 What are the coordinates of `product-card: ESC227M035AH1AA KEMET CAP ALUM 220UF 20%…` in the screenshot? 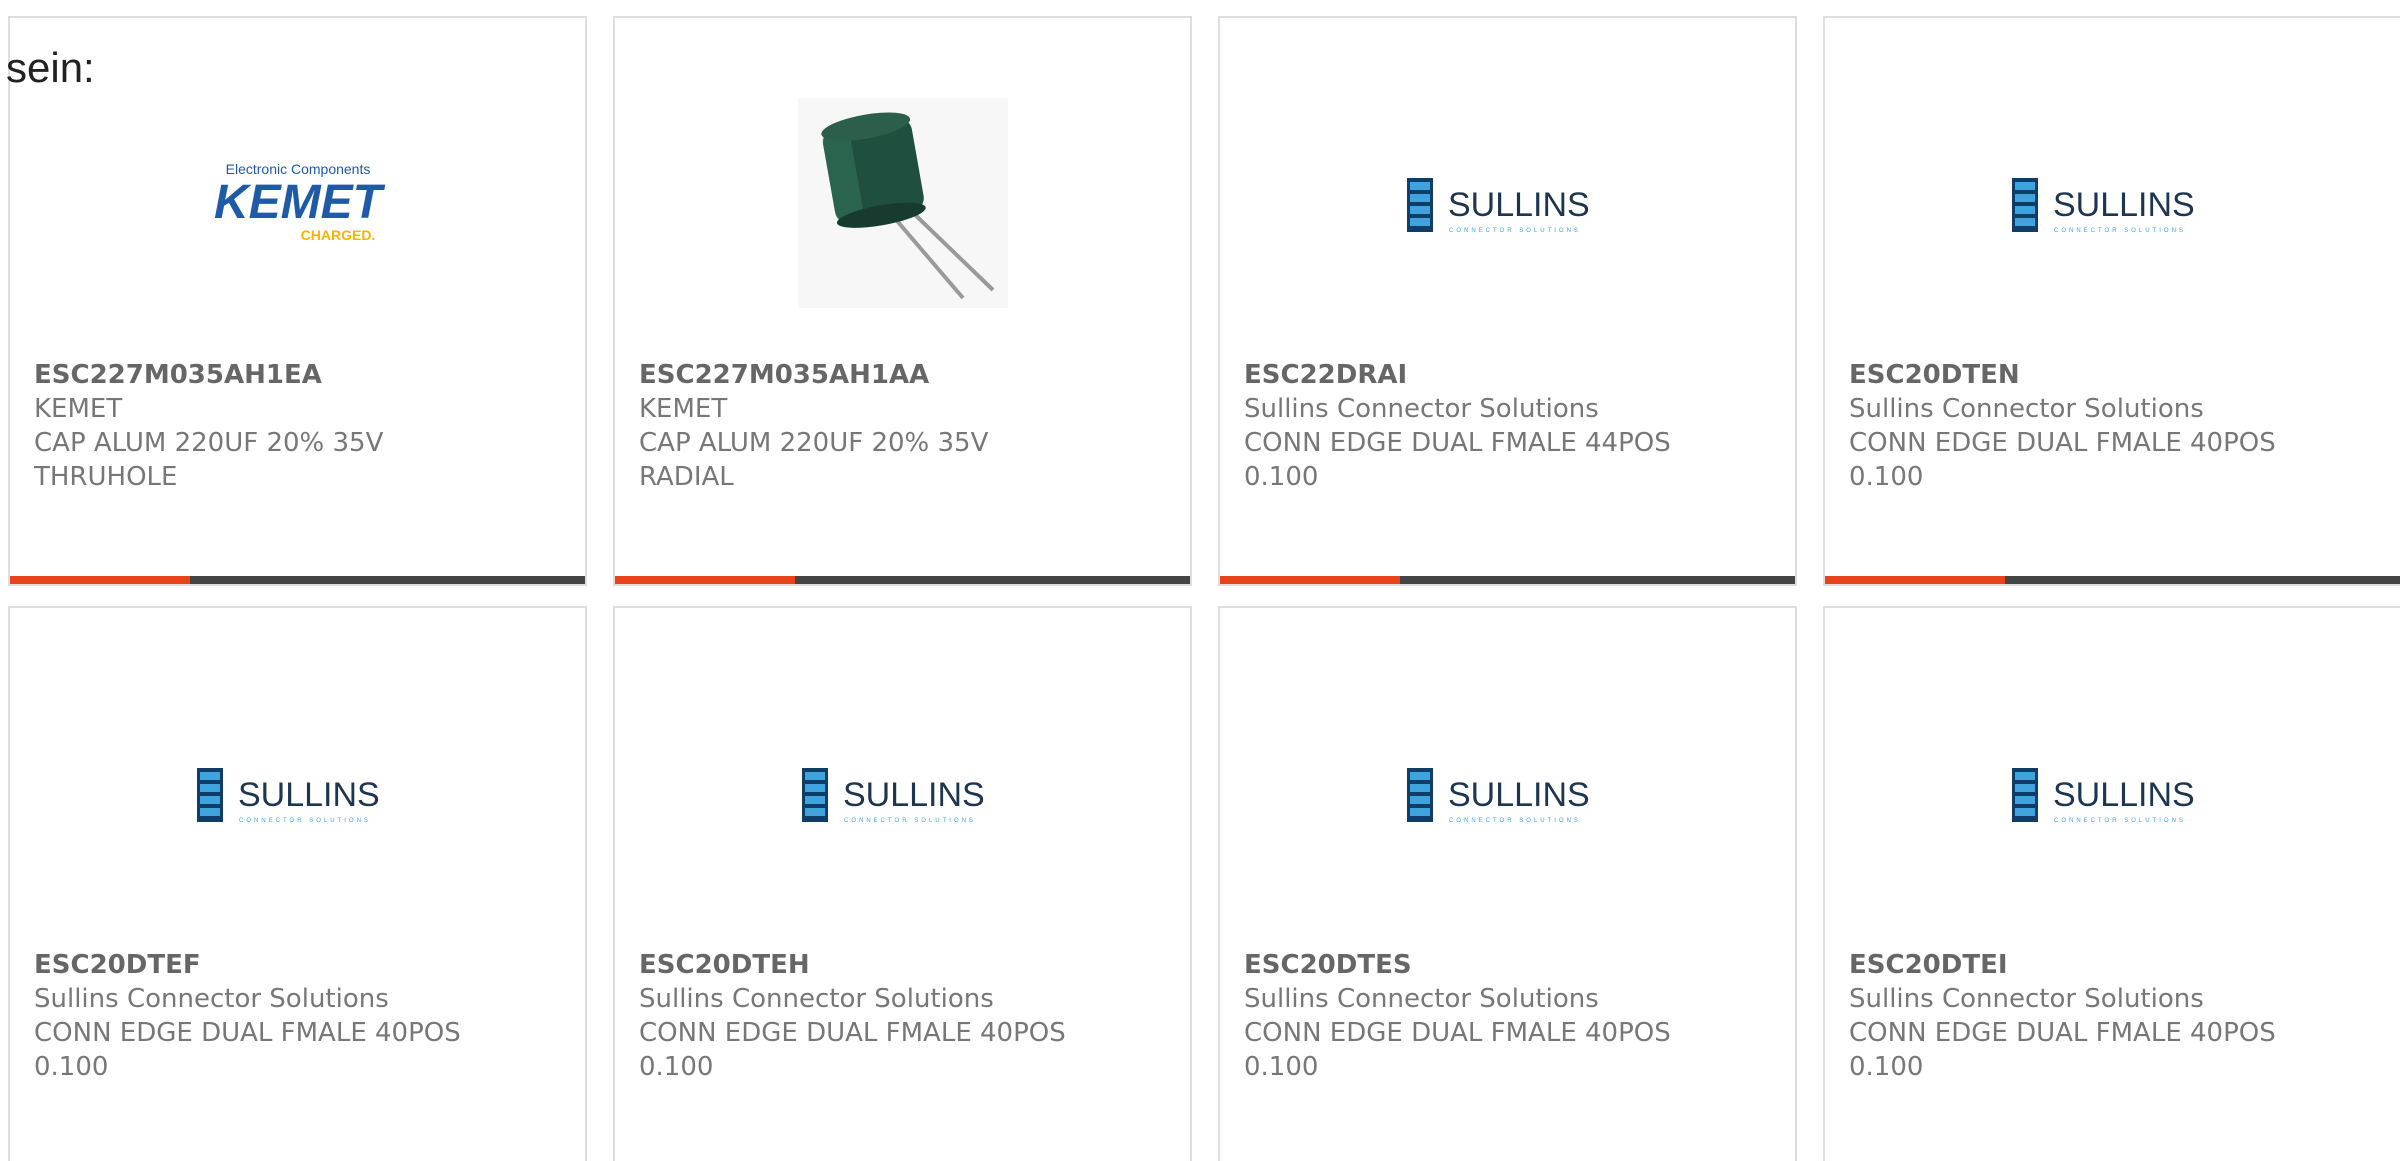 It's located at (902, 301).